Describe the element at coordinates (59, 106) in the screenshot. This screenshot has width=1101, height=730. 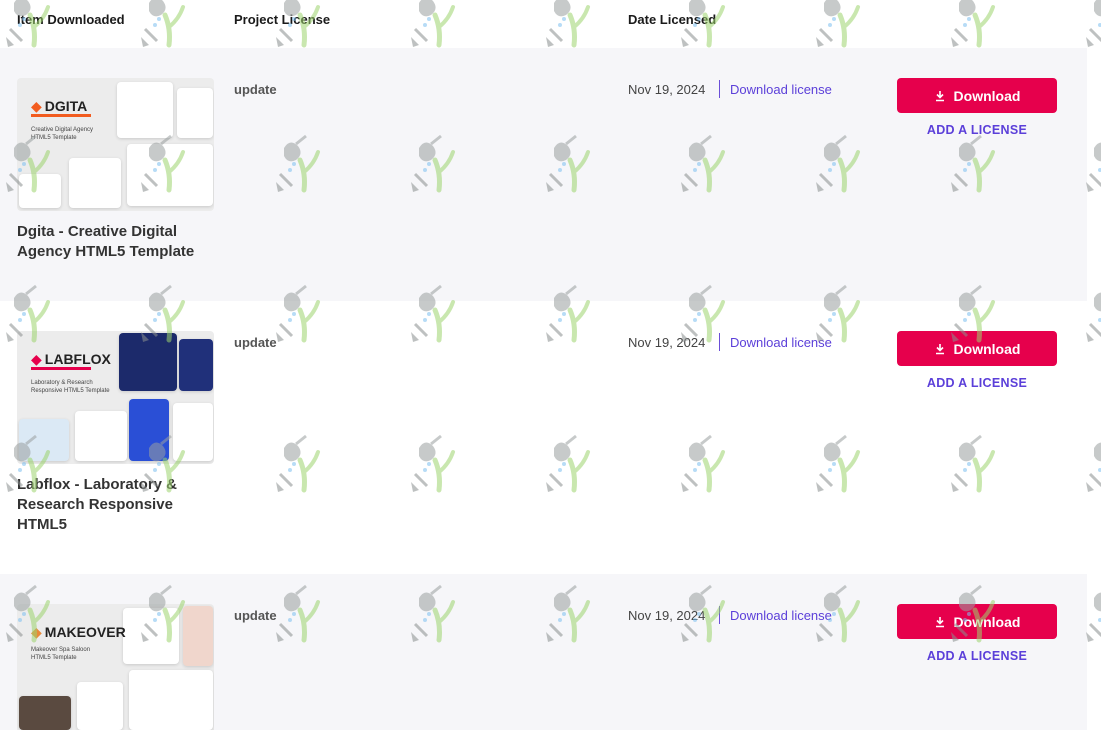
I see `thumb-brand-logo: ◆ DGITA` at that location.